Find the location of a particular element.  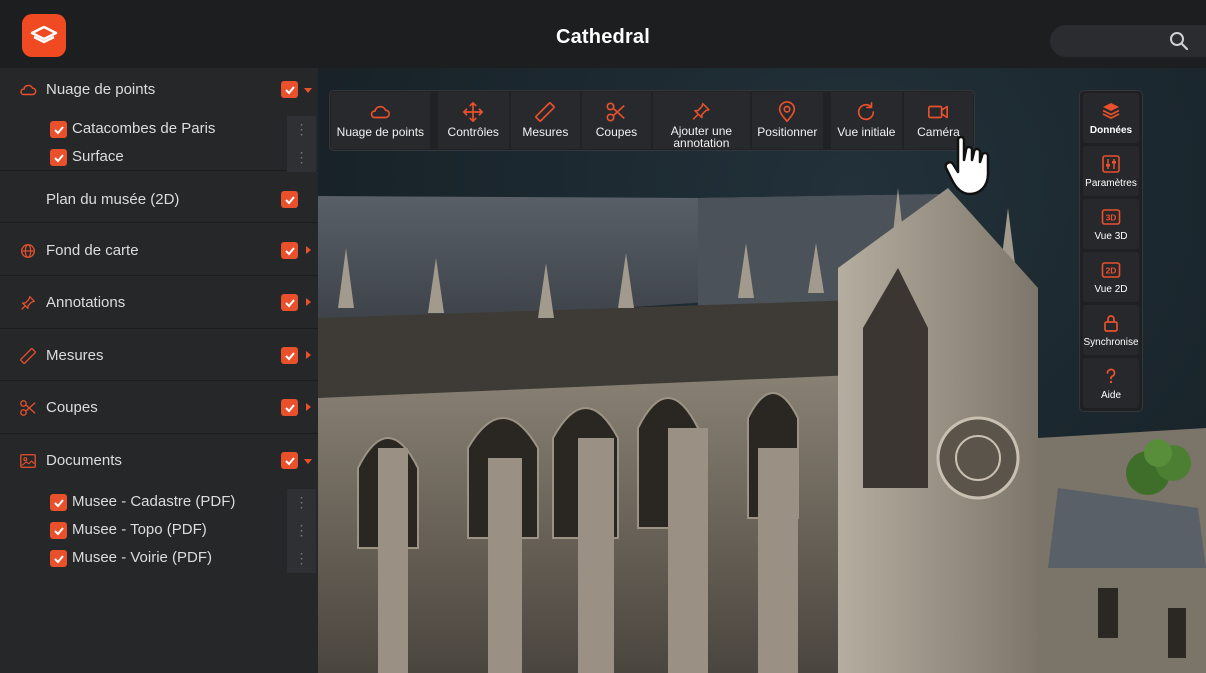

section-mesures: Mesures is located at coordinates (159, 355).